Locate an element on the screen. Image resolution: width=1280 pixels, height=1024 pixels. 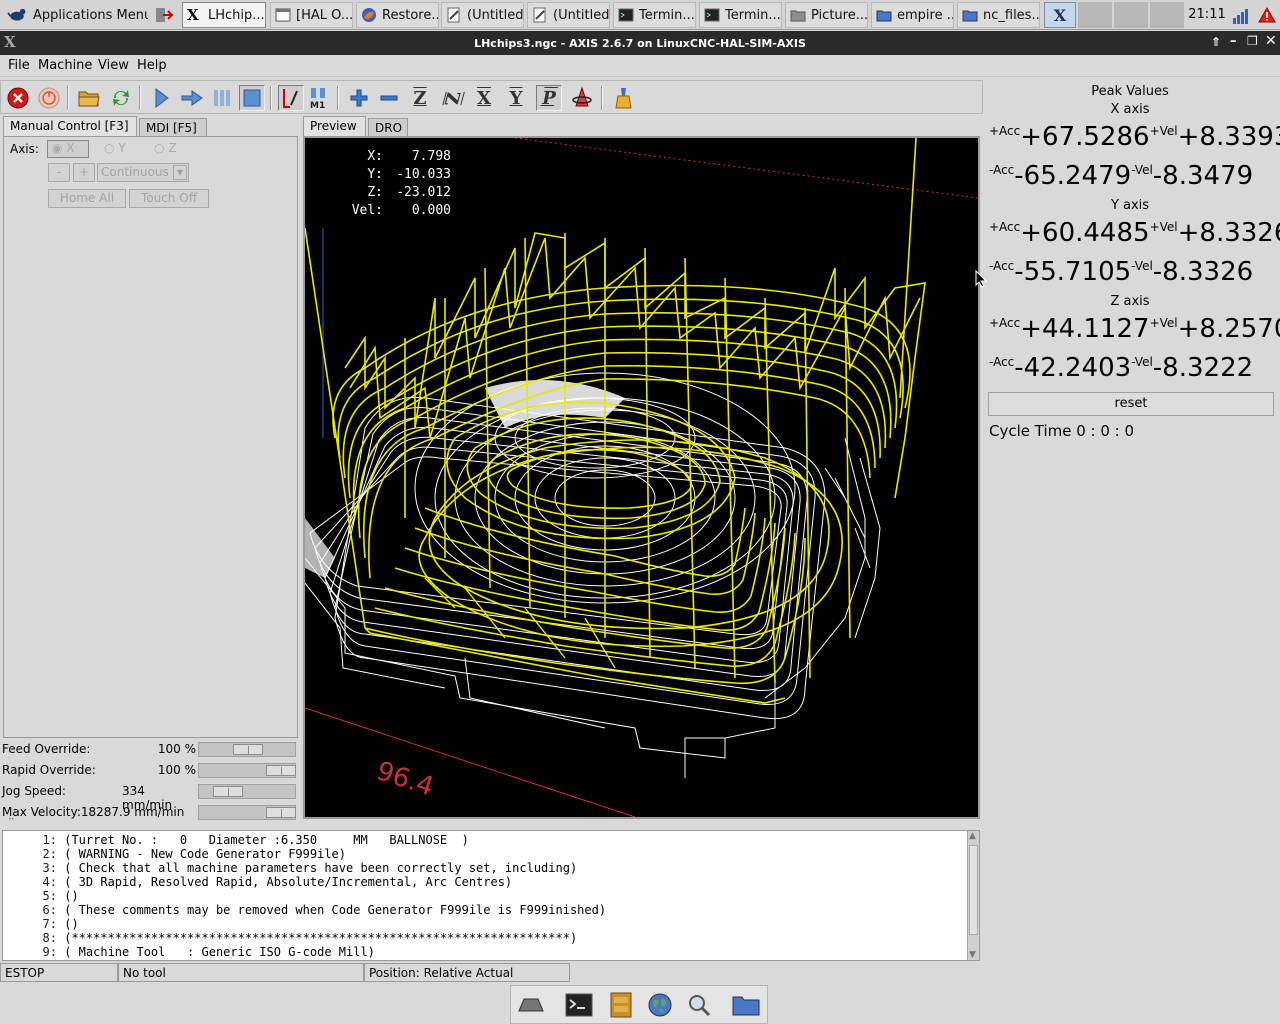
magnifier-icon is located at coordinates (700, 1006).